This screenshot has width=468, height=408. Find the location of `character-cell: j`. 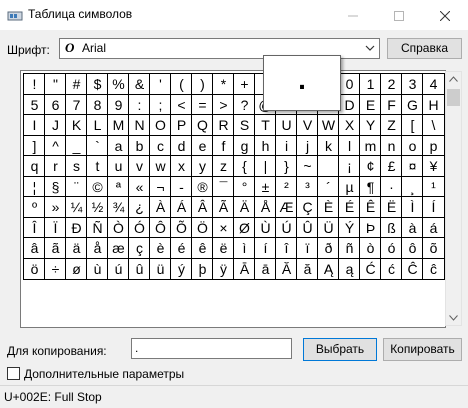

character-cell: j is located at coordinates (307, 145).